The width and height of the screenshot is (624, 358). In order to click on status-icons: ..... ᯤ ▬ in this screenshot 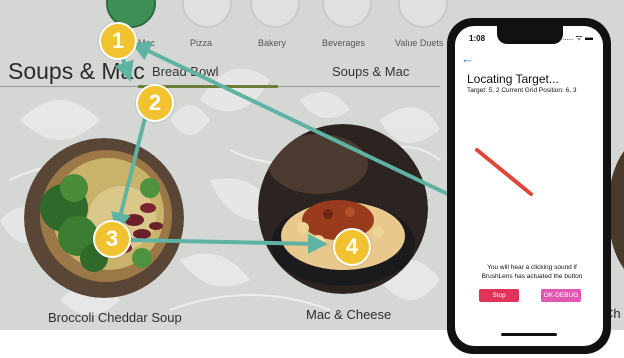, I will do `click(577, 37)`.